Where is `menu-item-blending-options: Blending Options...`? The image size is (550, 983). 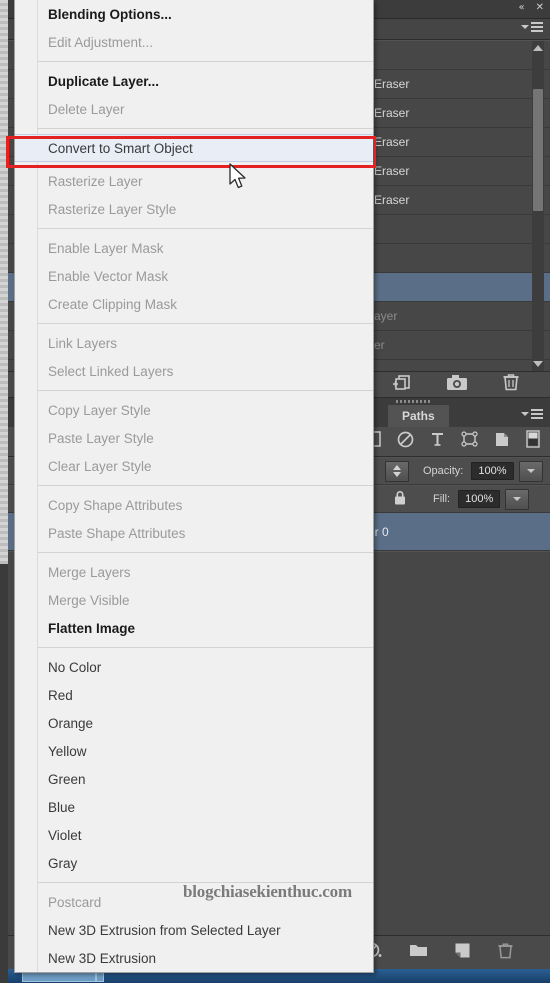 menu-item-blending-options: Blending Options... is located at coordinates (194, 14).